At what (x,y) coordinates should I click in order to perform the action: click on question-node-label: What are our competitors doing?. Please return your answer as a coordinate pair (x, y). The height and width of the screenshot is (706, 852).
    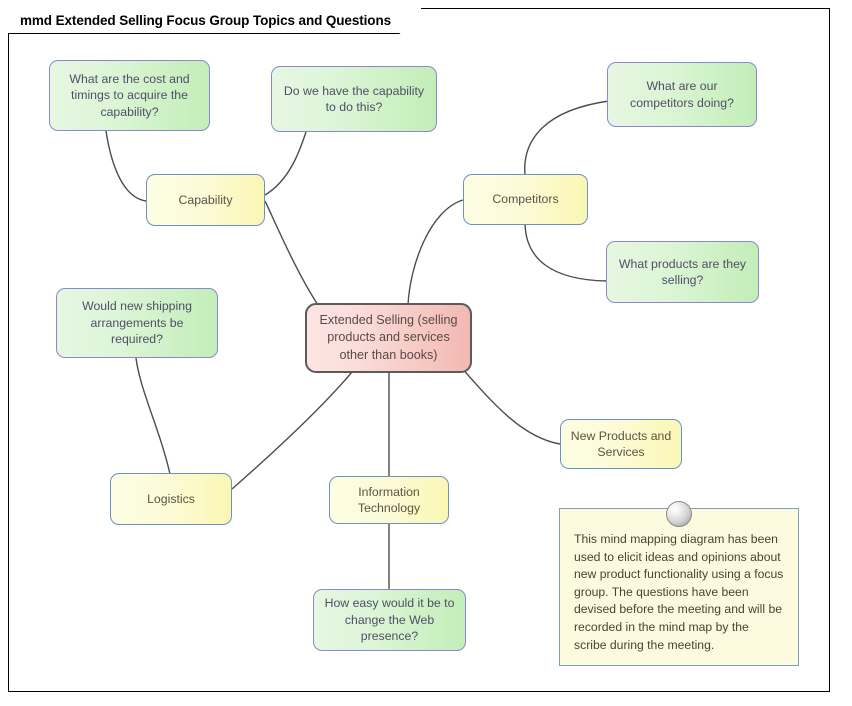
    Looking at the image, I should click on (682, 94).